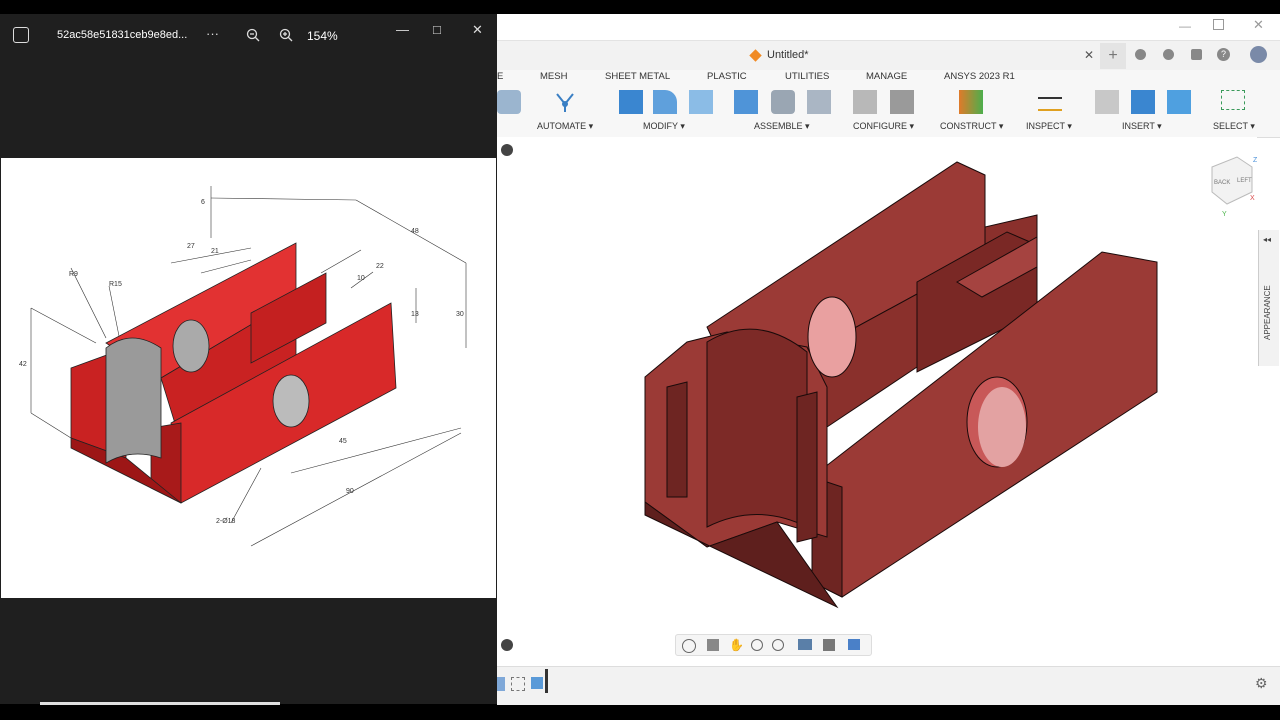 This screenshot has height=720, width=1280. What do you see at coordinates (73, 274) in the screenshot?
I see `dim-r9: R9` at bounding box center [73, 274].